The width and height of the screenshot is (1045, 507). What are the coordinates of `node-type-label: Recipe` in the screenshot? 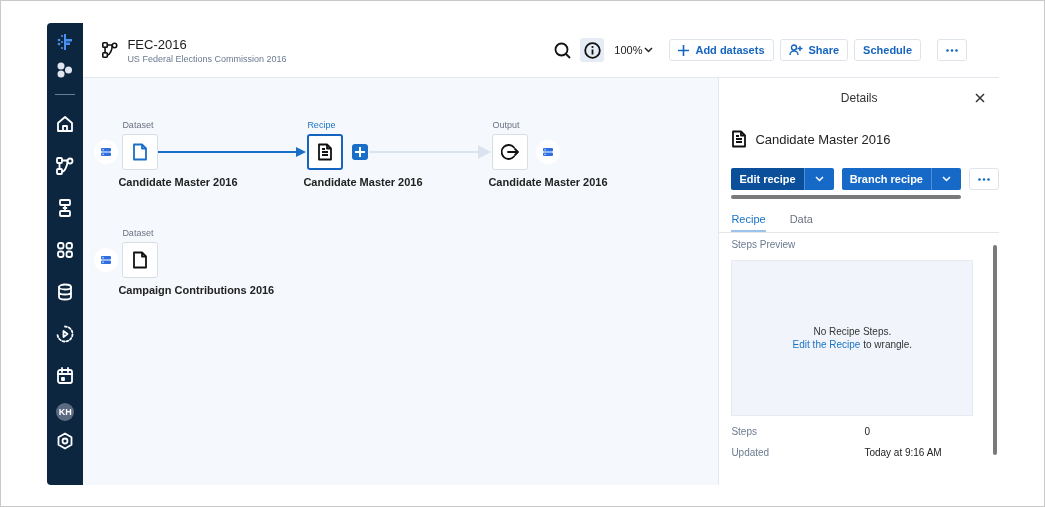 It's located at (322, 126).